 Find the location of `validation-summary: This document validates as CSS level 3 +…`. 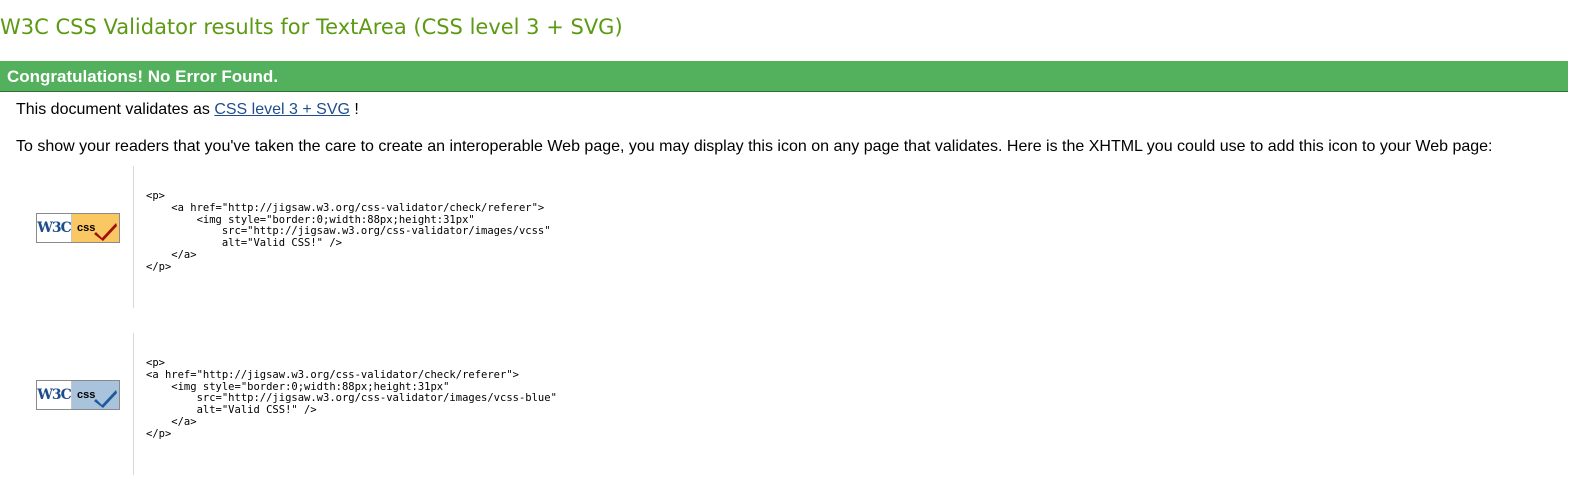

validation-summary: This document validates as CSS level 3 +… is located at coordinates (187, 110).